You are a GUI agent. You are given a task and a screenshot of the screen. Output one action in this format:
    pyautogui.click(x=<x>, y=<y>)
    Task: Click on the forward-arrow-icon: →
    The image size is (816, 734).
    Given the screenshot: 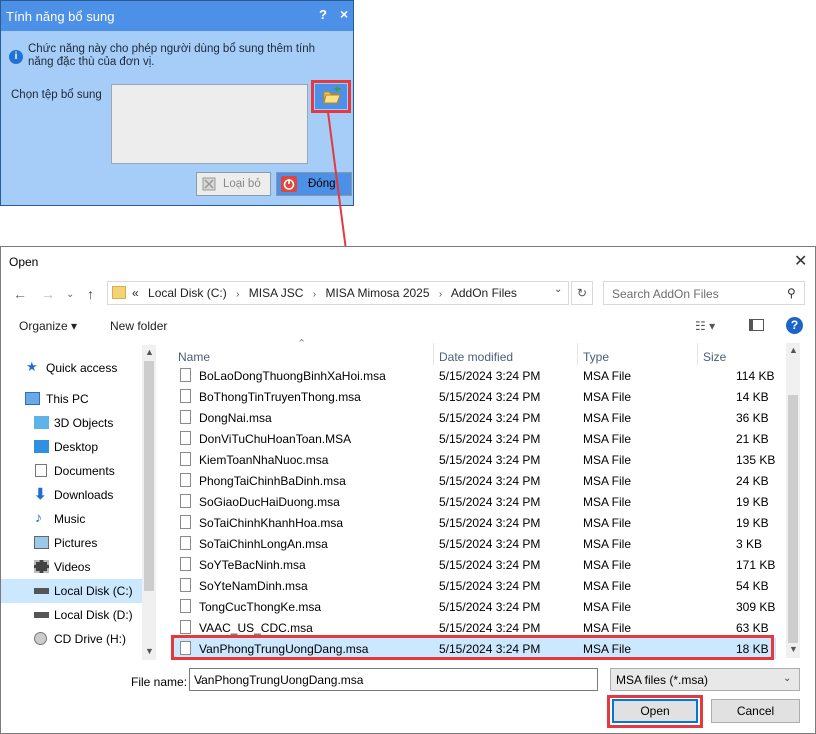 What is the action you would take?
    pyautogui.click(x=48, y=294)
    